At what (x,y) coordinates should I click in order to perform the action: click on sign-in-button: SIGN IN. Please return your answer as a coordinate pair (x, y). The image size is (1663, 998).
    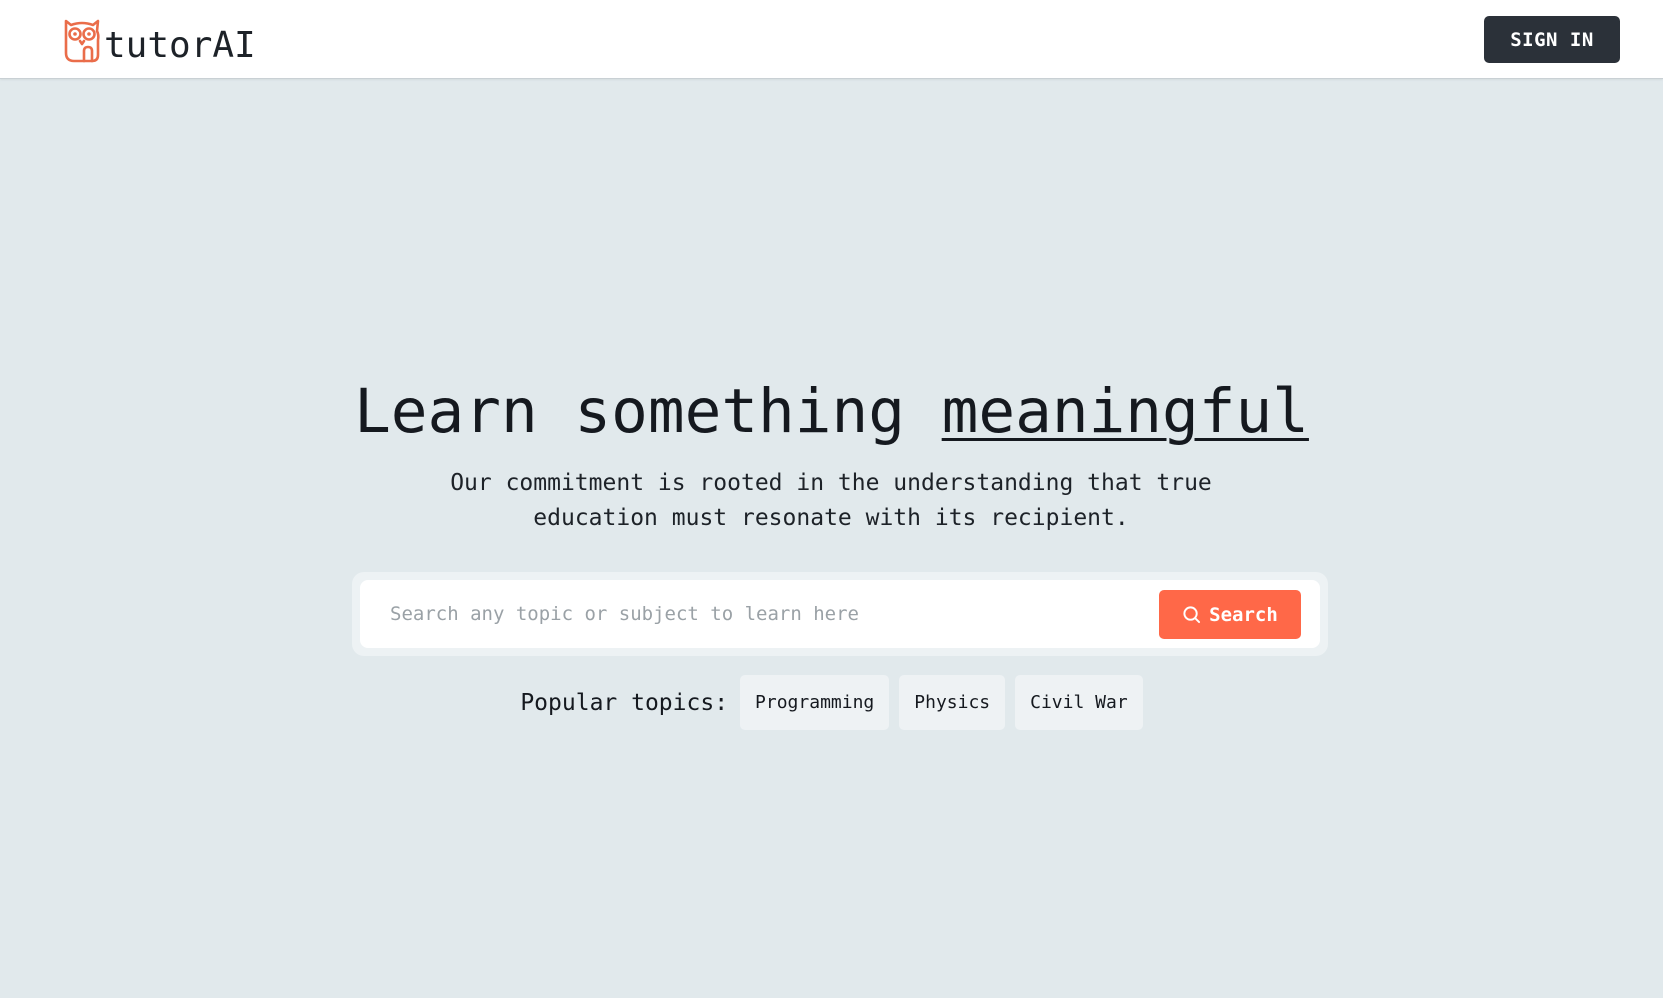
    Looking at the image, I should click on (1552, 39).